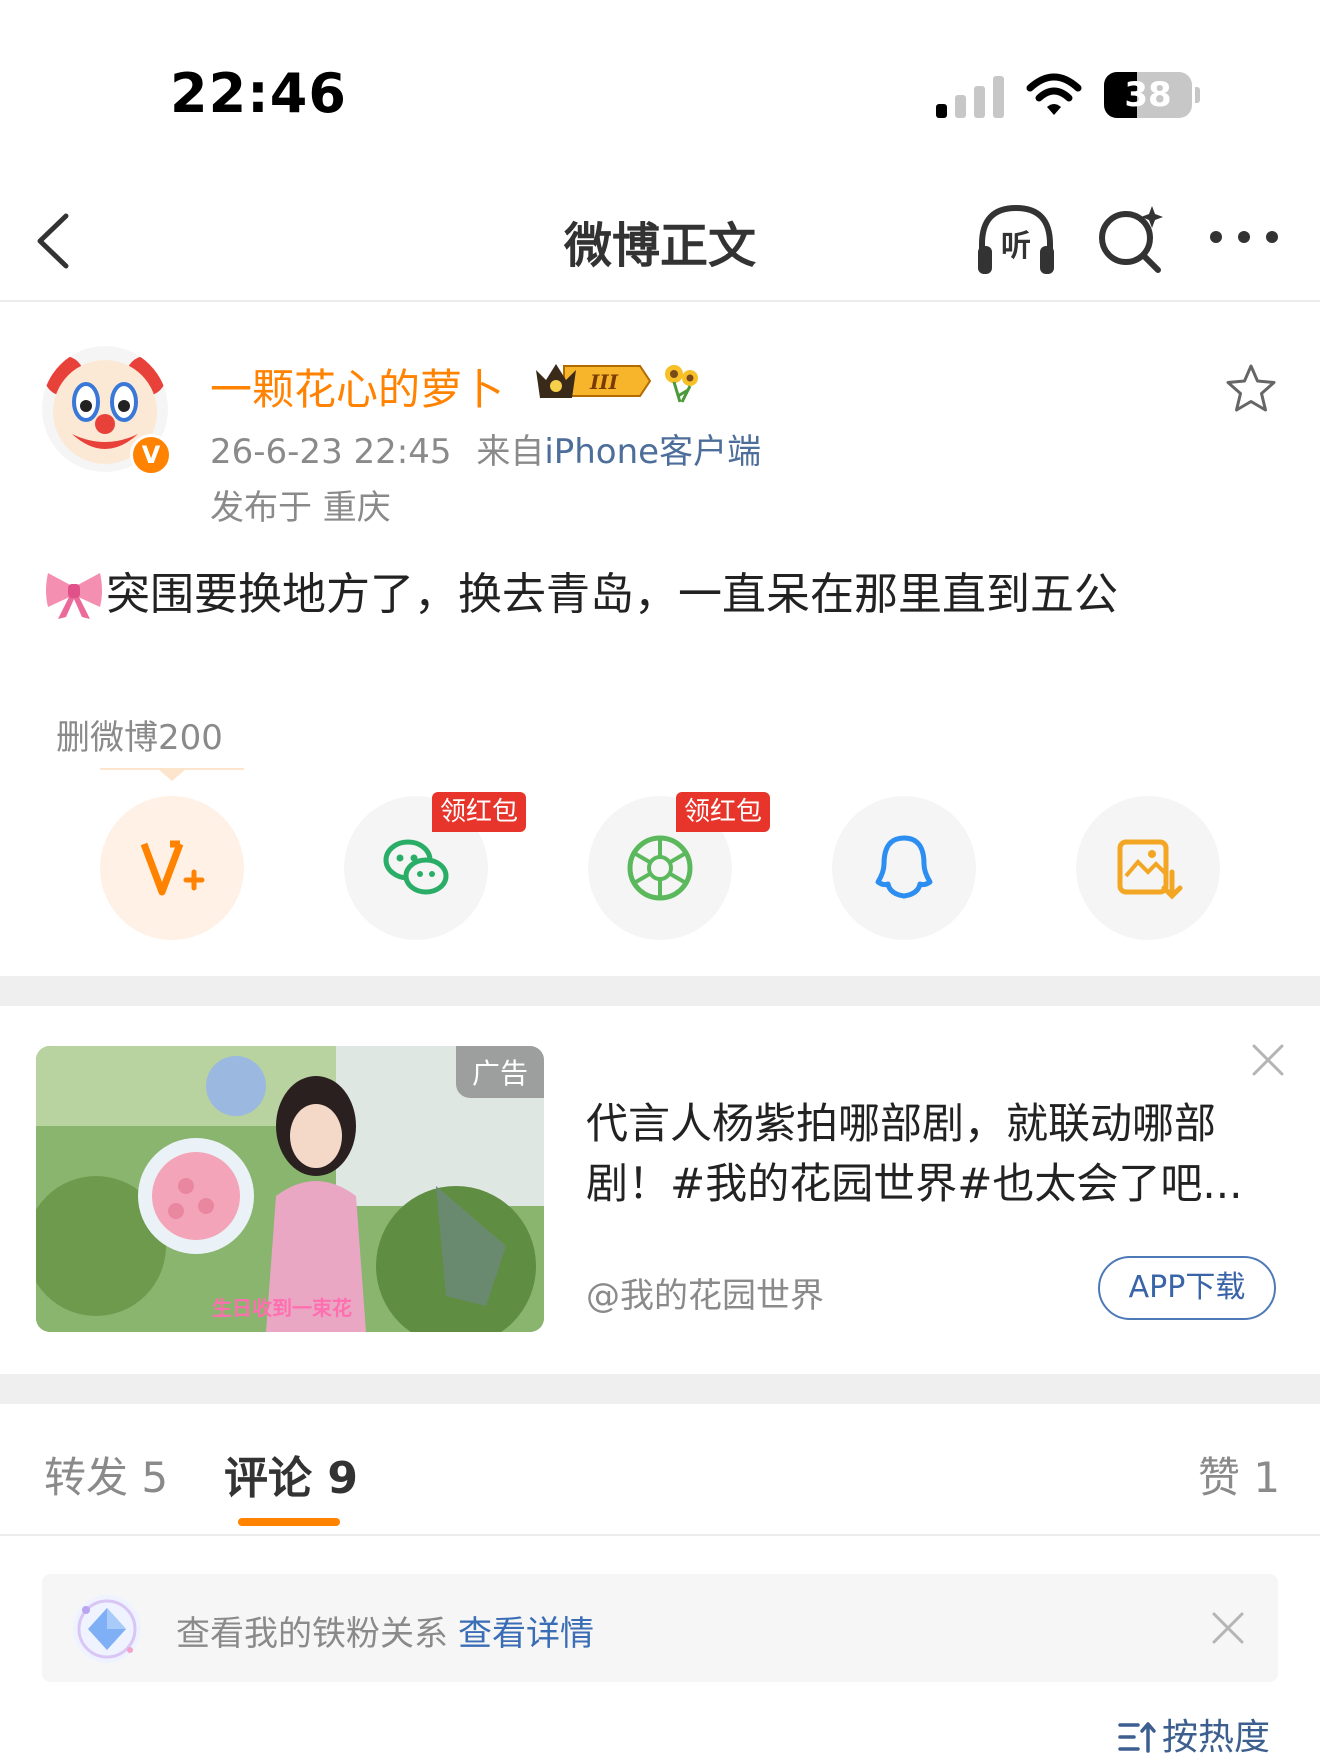 This screenshot has height=1760, width=1320. I want to click on ad-close-icon, so click(1268, 1060).